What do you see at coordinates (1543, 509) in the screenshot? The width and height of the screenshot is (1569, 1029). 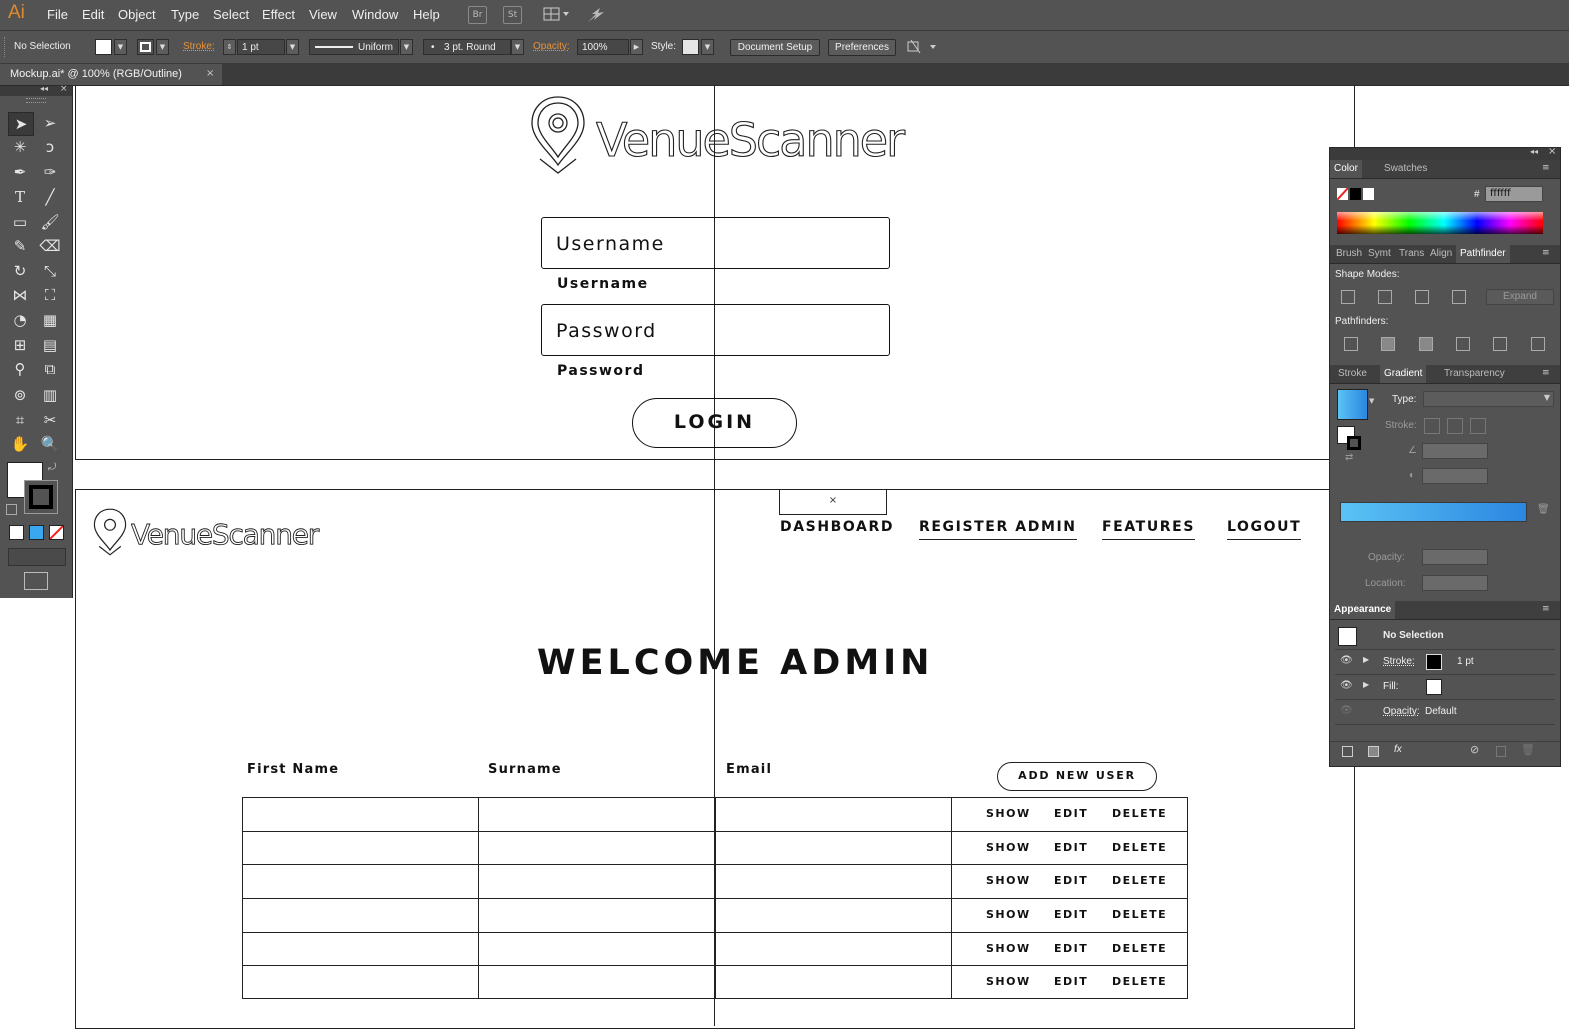 I see `delete-stop-icon: 🗑` at bounding box center [1543, 509].